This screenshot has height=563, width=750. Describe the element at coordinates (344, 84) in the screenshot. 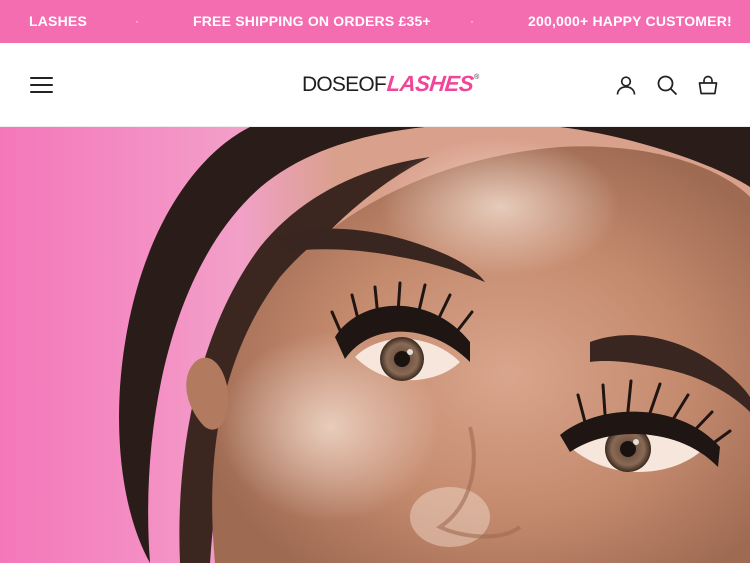

I see `logo-text-dose: DOSEOF` at that location.